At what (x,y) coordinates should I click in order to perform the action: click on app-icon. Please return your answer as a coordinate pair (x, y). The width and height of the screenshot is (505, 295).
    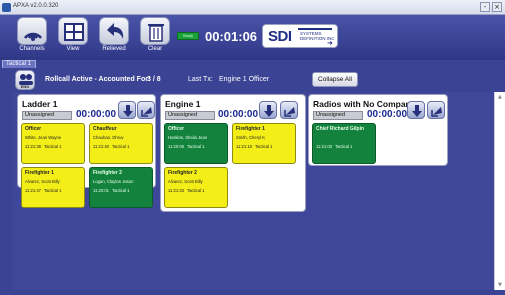
    Looking at the image, I should click on (6, 7).